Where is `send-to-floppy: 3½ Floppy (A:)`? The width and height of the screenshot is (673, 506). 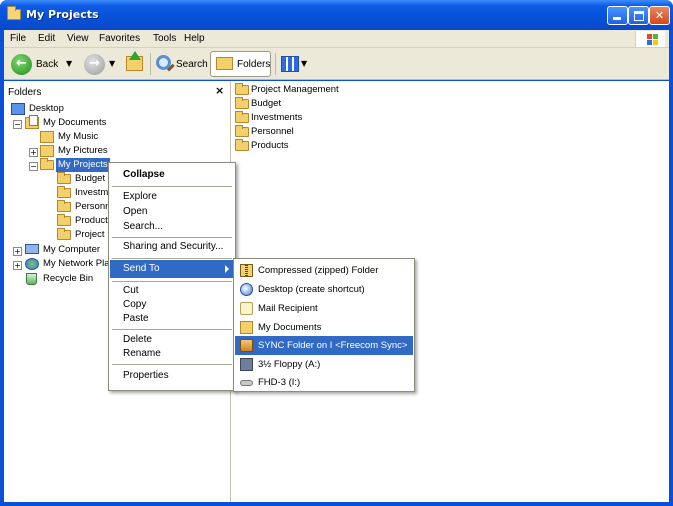
send-to-floppy: 3½ Floppy (A:) is located at coordinates (324, 364).